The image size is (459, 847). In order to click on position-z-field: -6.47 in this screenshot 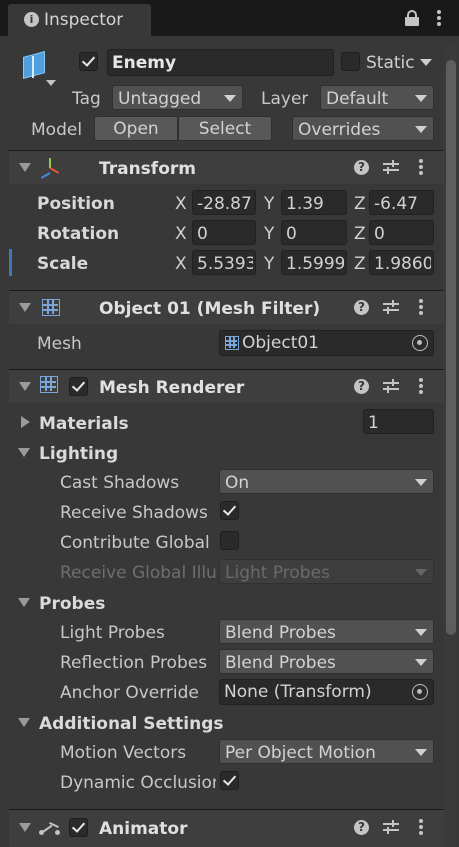, I will do `click(401, 202)`.